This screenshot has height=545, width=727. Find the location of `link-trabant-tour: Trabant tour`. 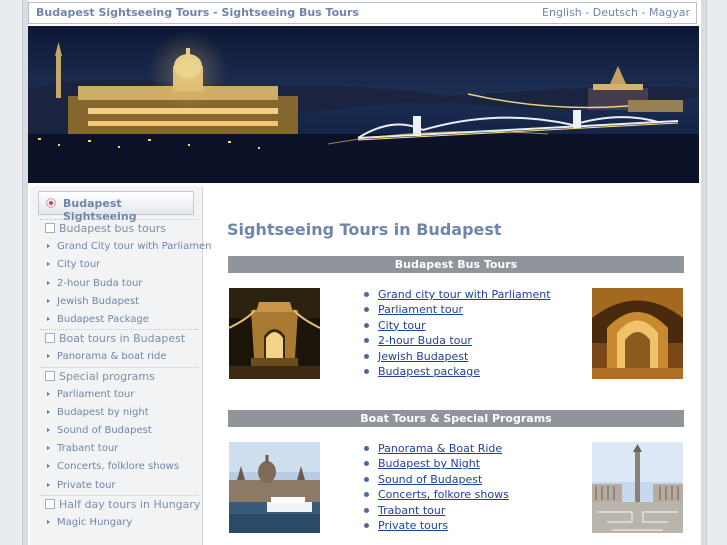

link-trabant-tour: Trabant tour is located at coordinates (411, 510).